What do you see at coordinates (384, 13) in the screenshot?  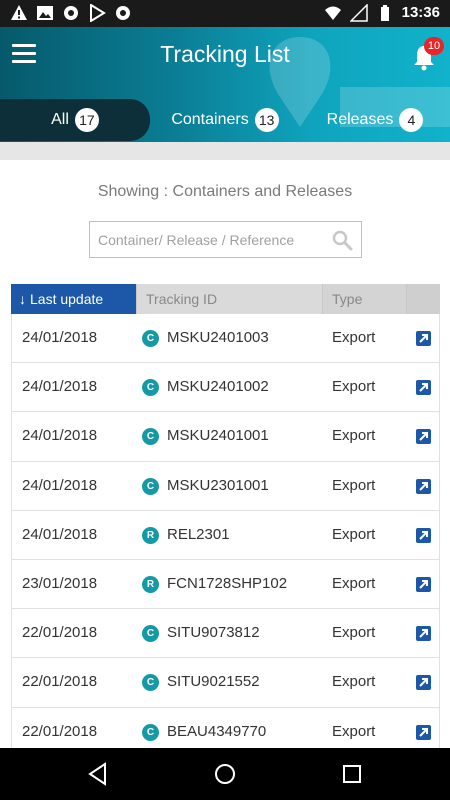 I see `battery-icon` at bounding box center [384, 13].